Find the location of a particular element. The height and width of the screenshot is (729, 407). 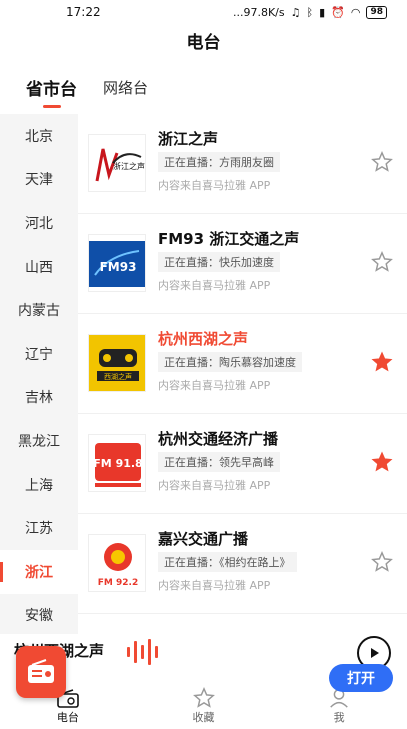

page-title: 电台 is located at coordinates (203, 43).